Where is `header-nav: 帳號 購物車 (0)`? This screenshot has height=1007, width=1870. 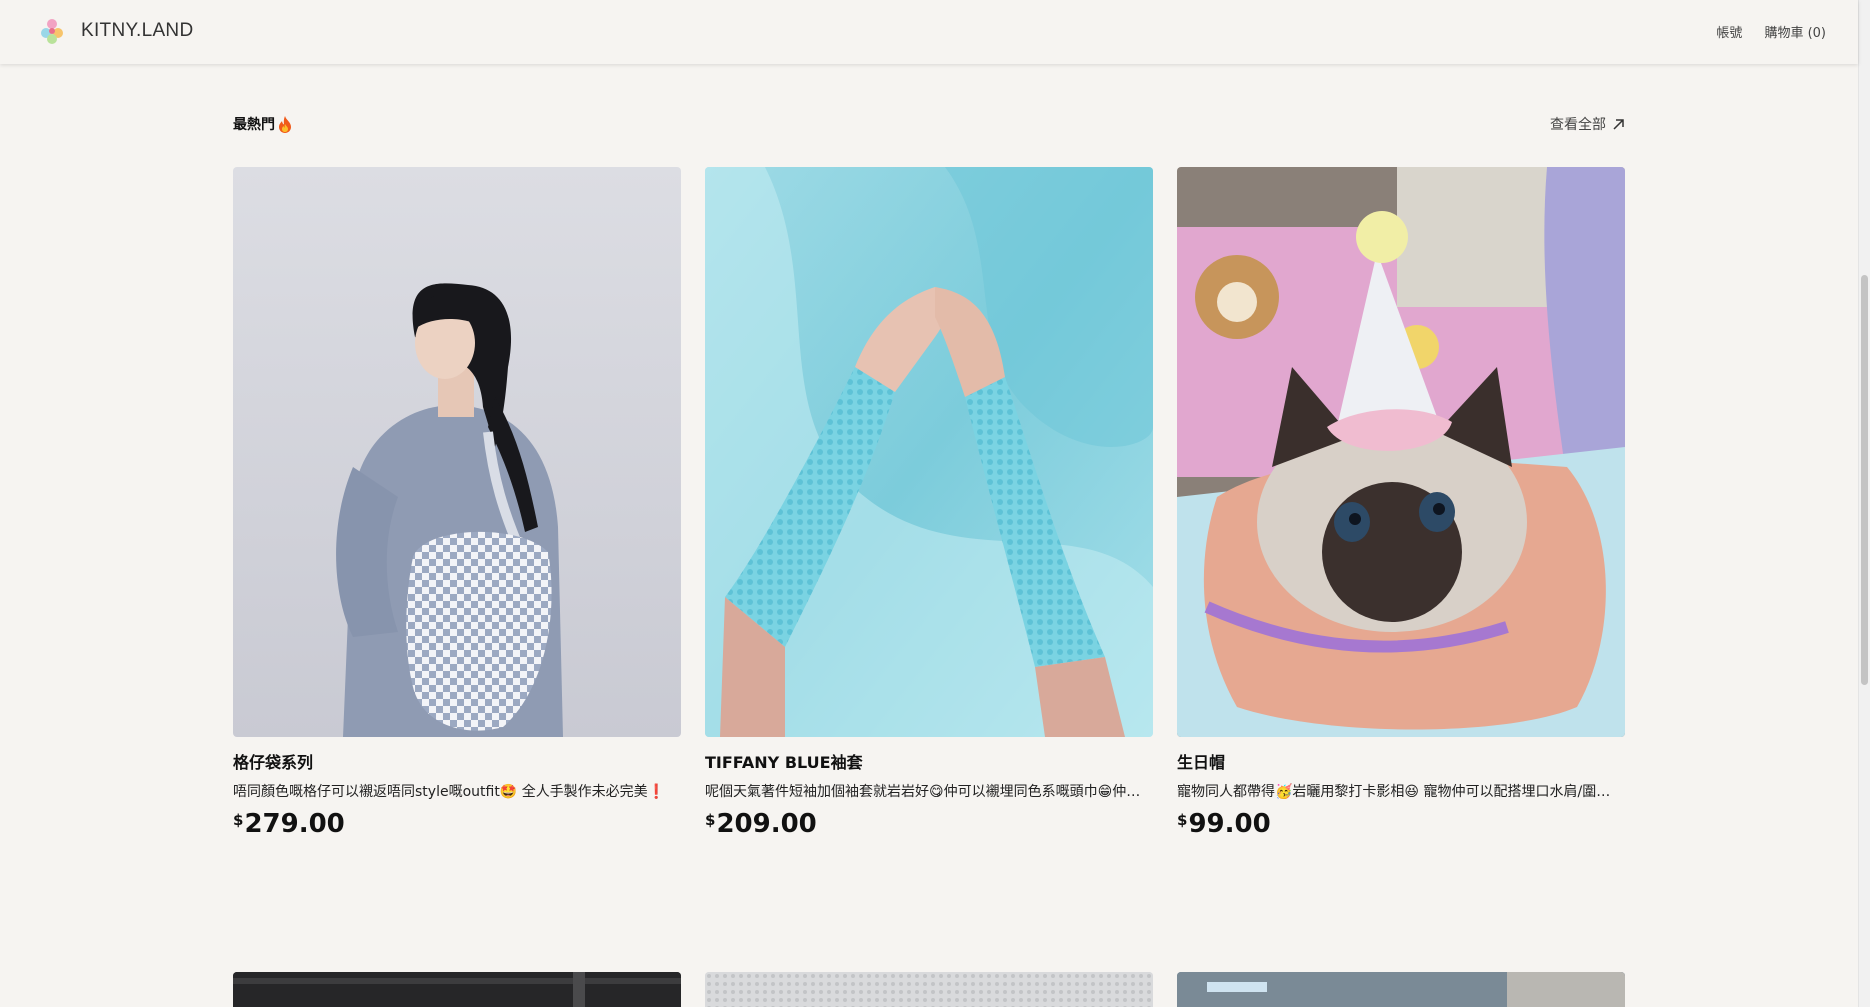 header-nav: 帳號 購物車 (0) is located at coordinates (1771, 31).